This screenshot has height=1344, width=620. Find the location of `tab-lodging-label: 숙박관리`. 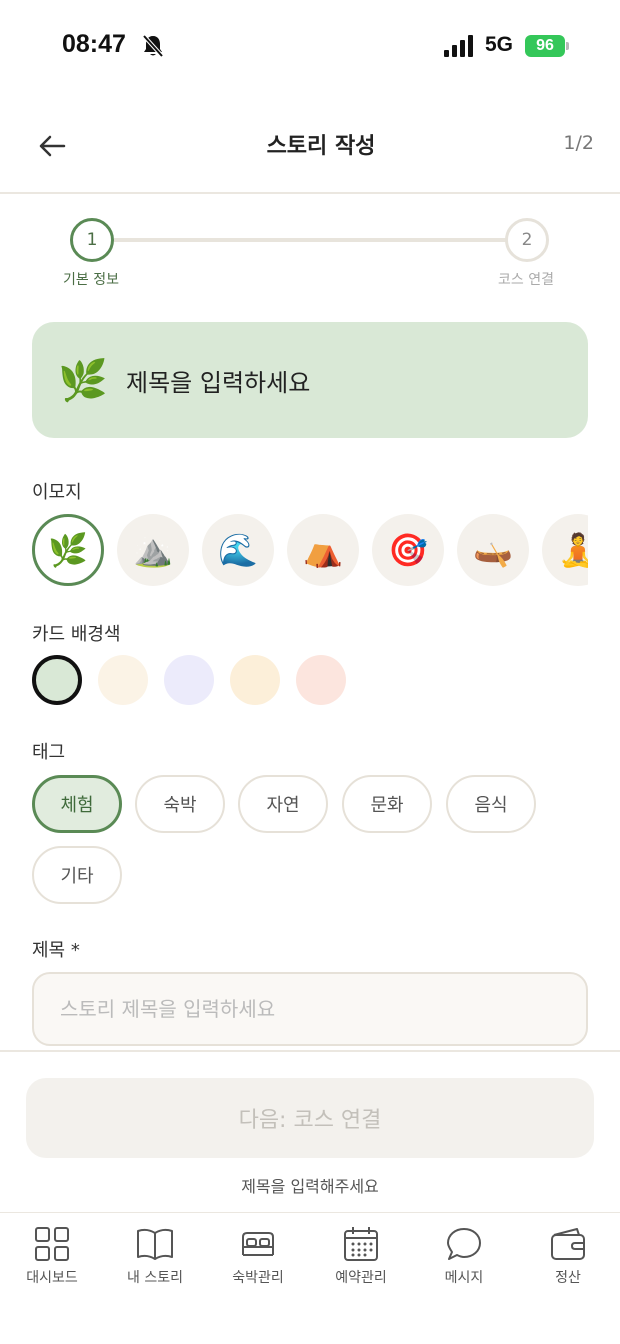

tab-lodging-label: 숙박관리 is located at coordinates (258, 1278).